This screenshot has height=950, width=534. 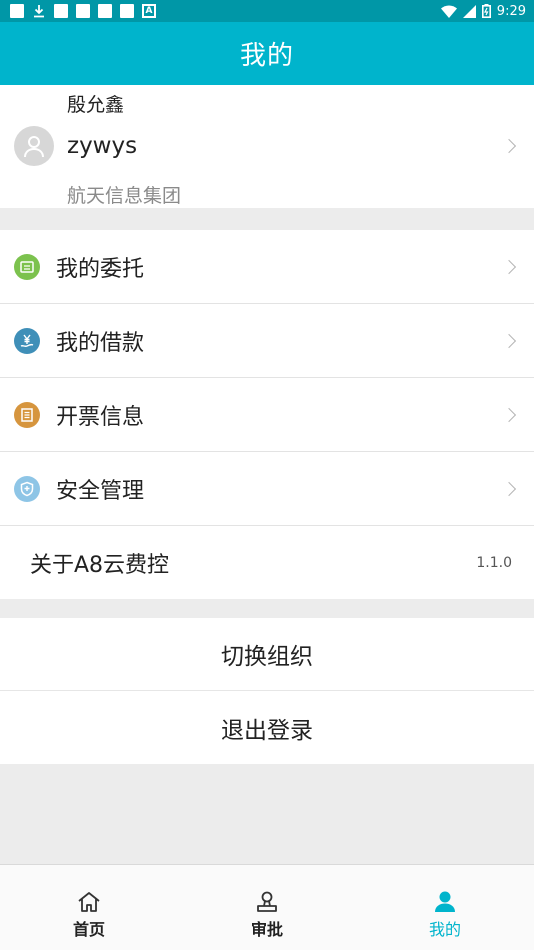 I want to click on user-placeholder-icon, so click(x=34, y=147).